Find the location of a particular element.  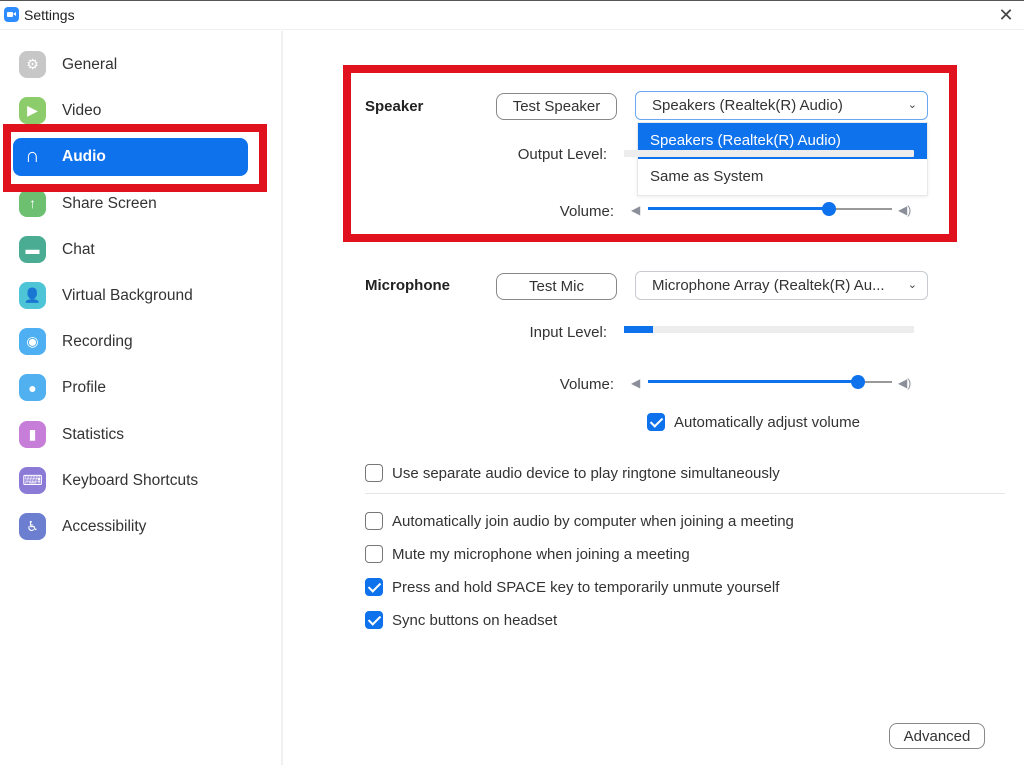

speaker-device-select: Speakers (Realtek(R) Audio) ⌄ is located at coordinates (781, 105).